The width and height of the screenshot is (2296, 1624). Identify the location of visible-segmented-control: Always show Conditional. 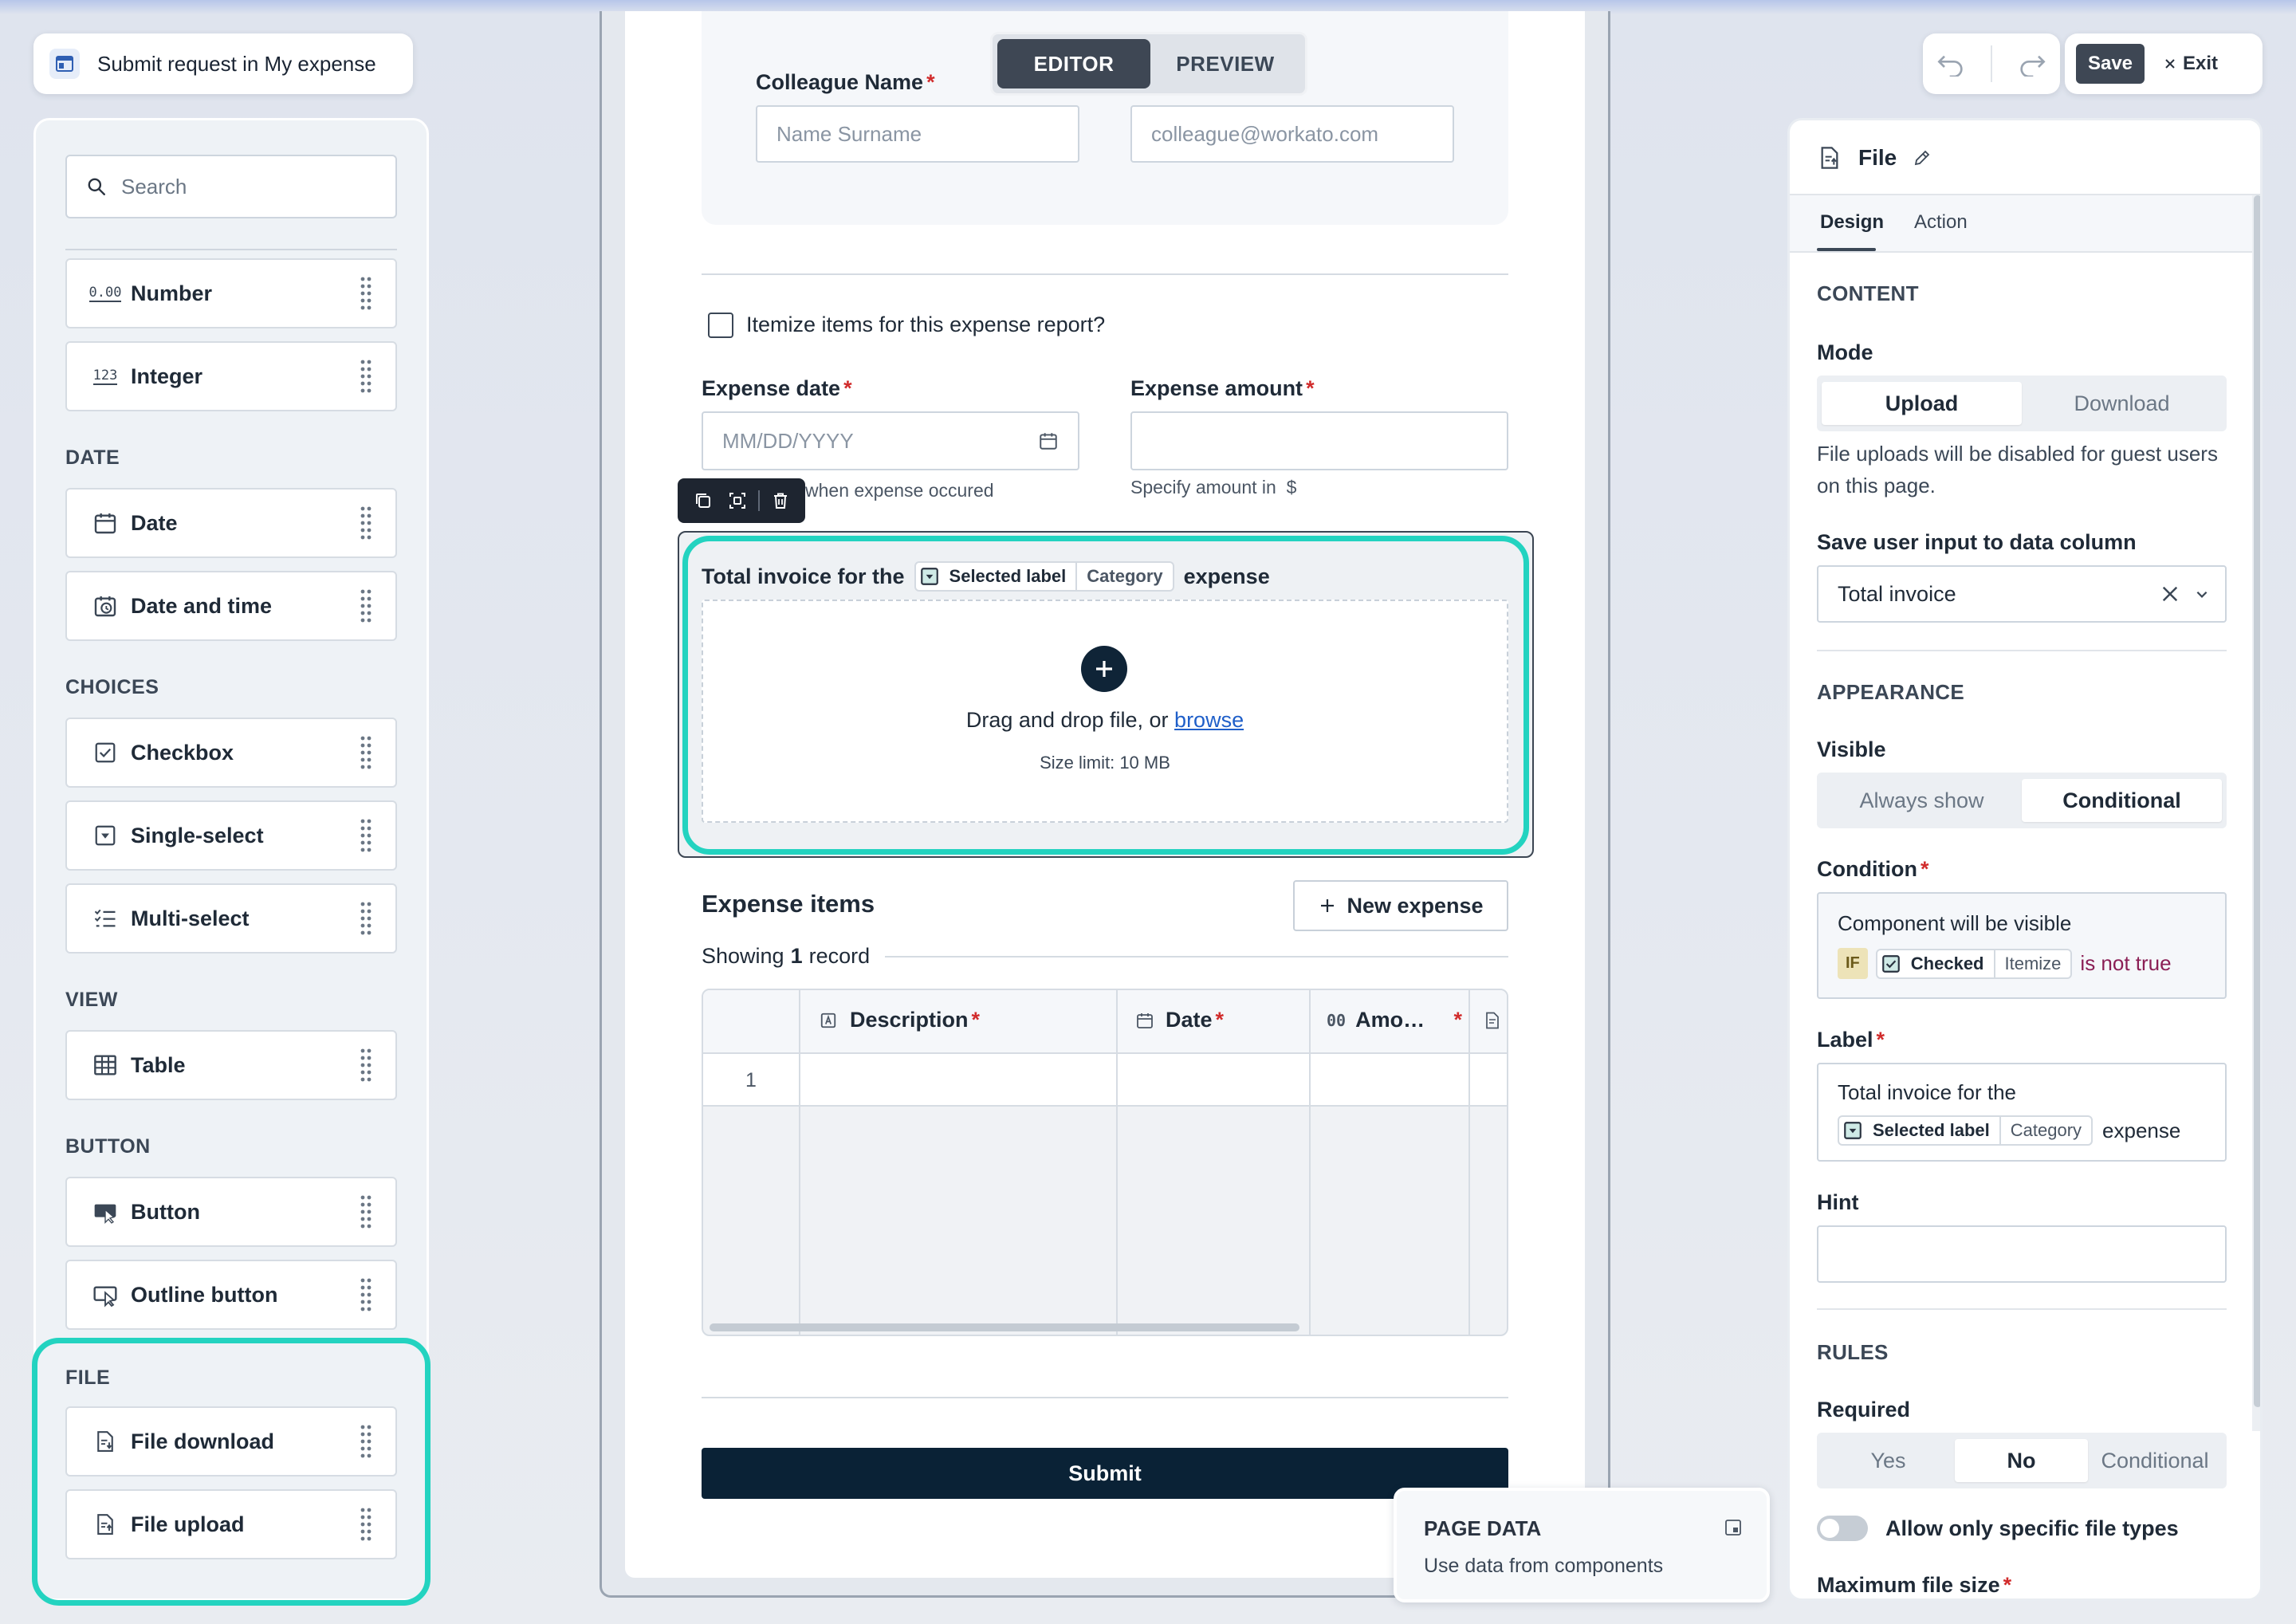
(2022, 801).